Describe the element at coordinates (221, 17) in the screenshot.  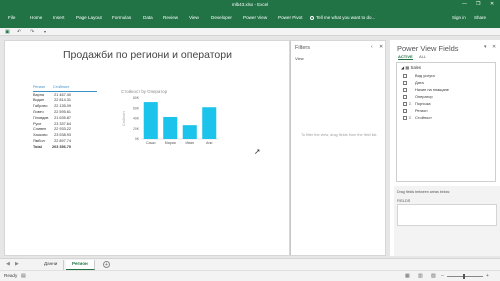
I see `tab-developer: Developer` at that location.